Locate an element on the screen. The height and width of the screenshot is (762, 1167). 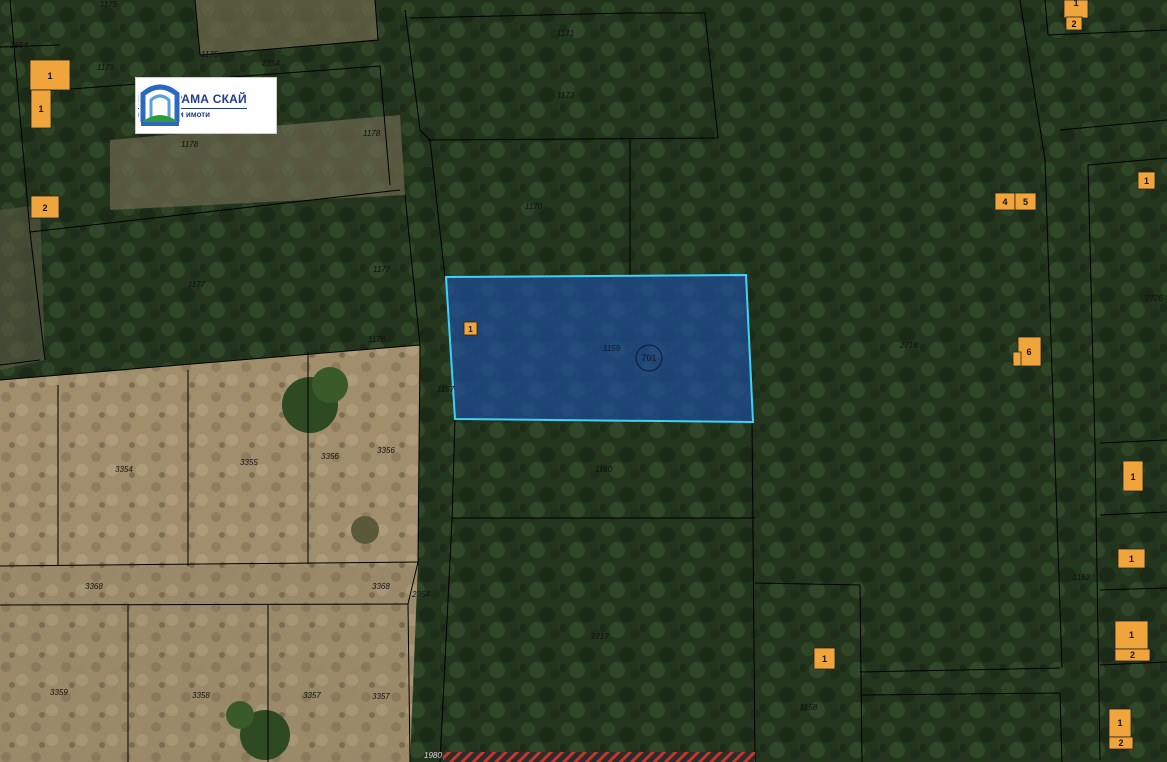
parcel-label: 1157 is located at coordinates (446, 389).